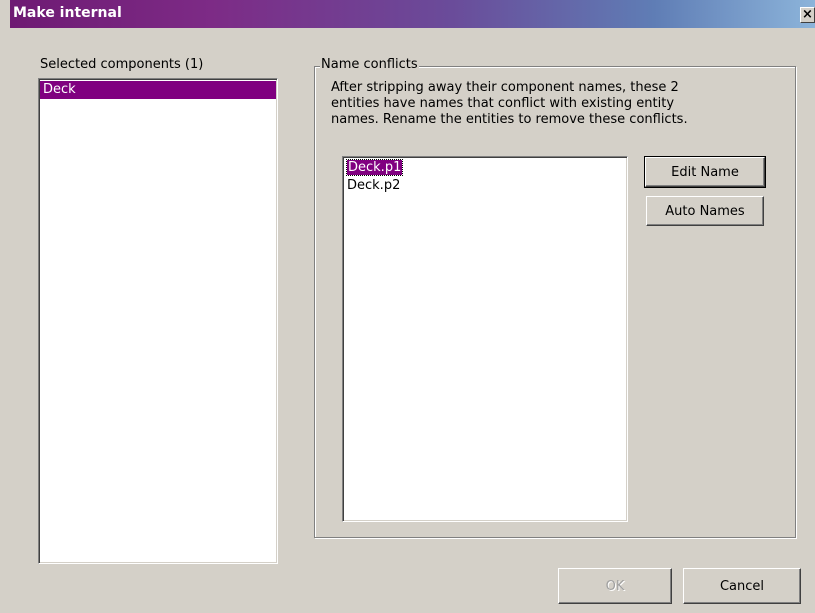 This screenshot has width=815, height=613. What do you see at coordinates (615, 586) in the screenshot?
I see `ok-button: OK` at bounding box center [615, 586].